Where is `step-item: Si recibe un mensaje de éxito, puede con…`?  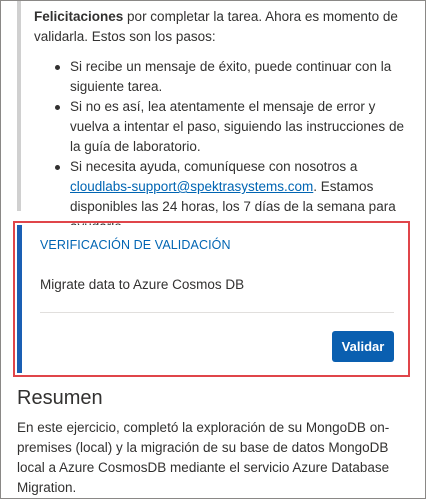
step-item: Si recibe un mensaje de éxito, puede con… is located at coordinates (221, 77).